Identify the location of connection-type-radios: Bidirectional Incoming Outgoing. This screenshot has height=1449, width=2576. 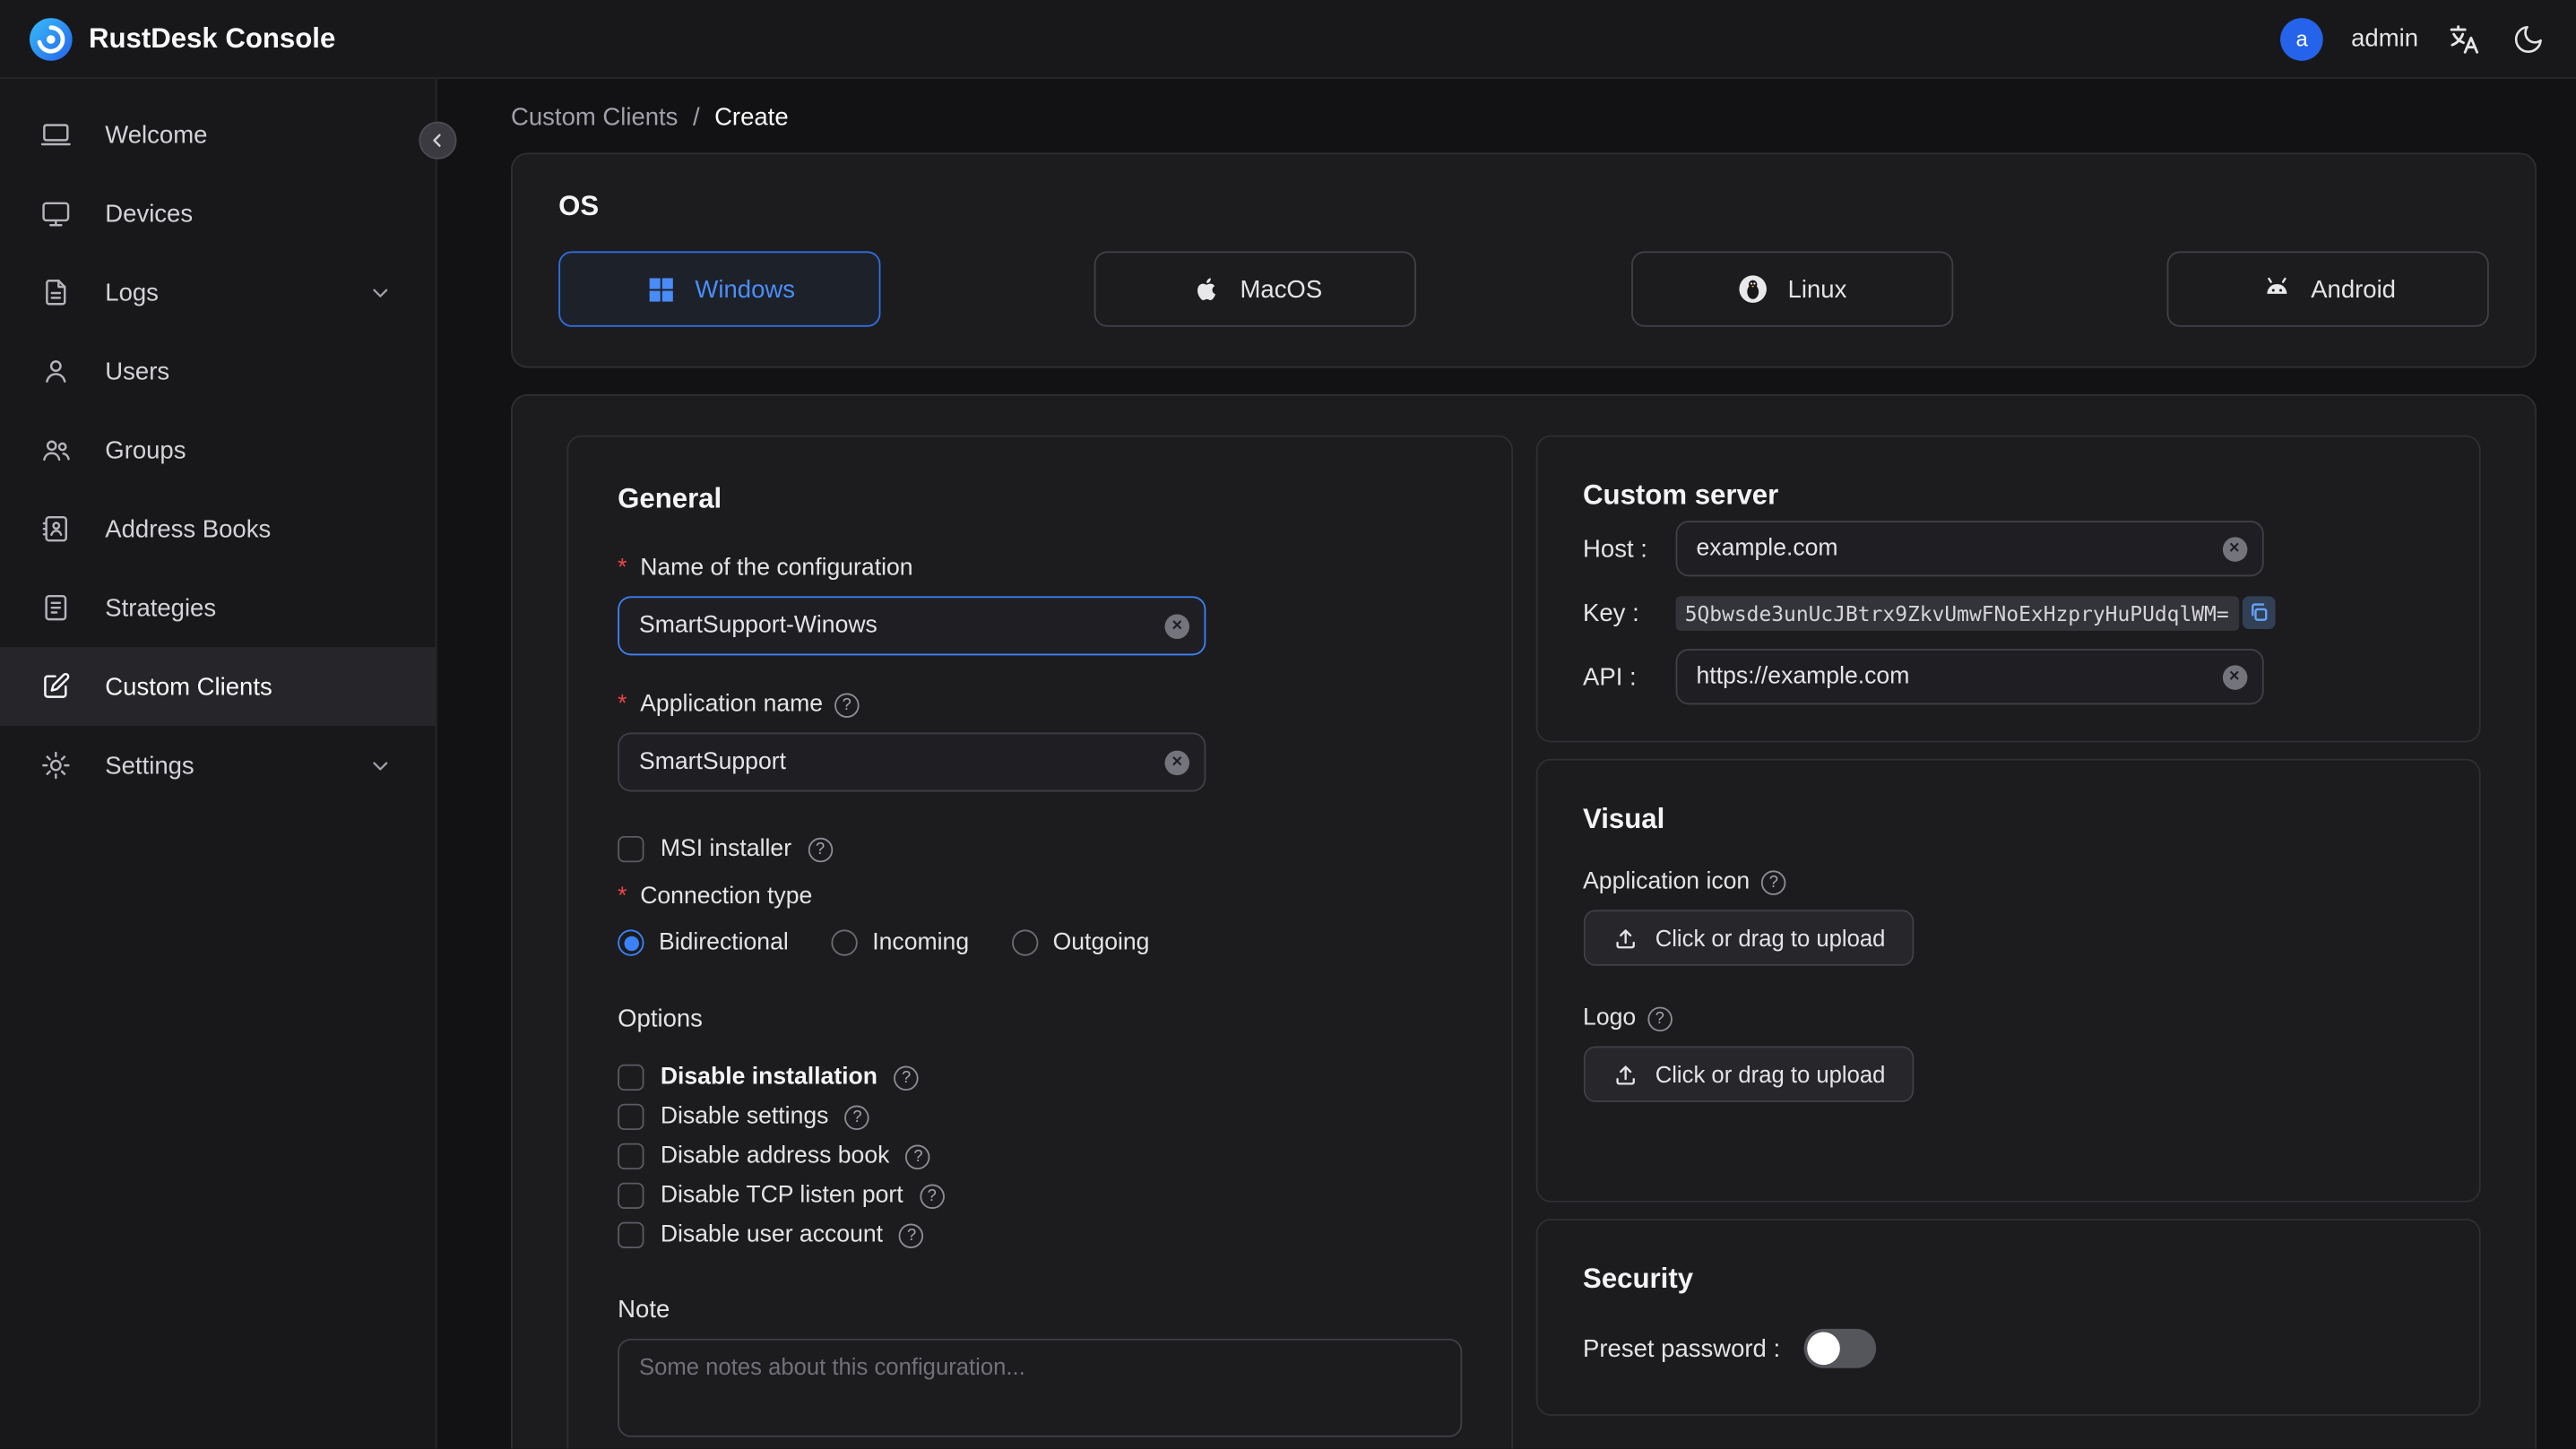
(1039, 943).